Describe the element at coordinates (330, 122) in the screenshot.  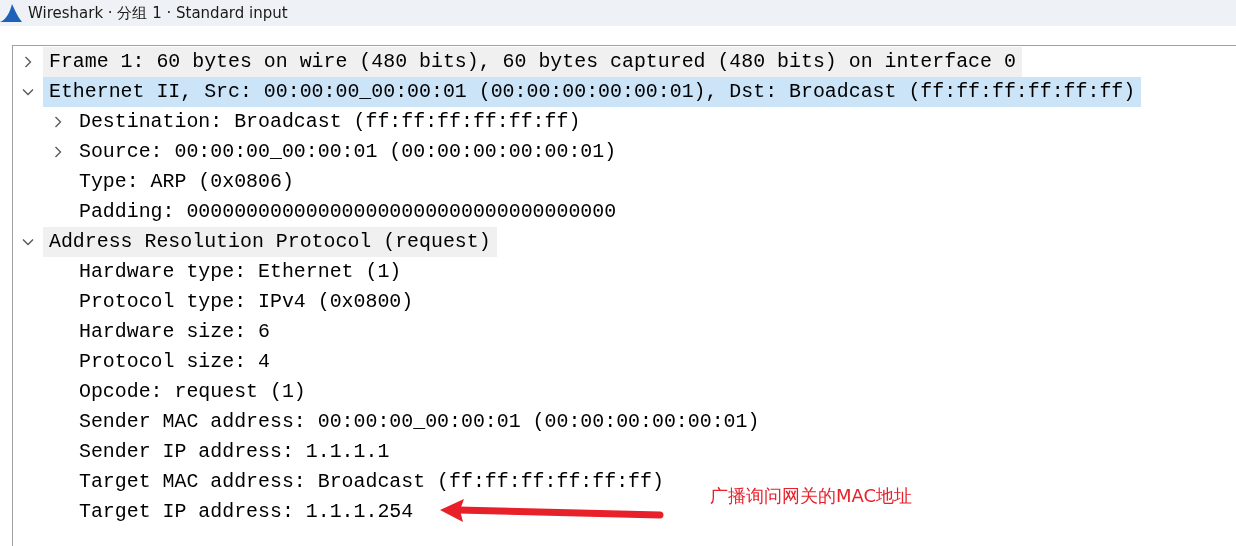
I see `tree-item: Destination: Broadcast (ff:ff:ff:ff:ff:ff)` at that location.